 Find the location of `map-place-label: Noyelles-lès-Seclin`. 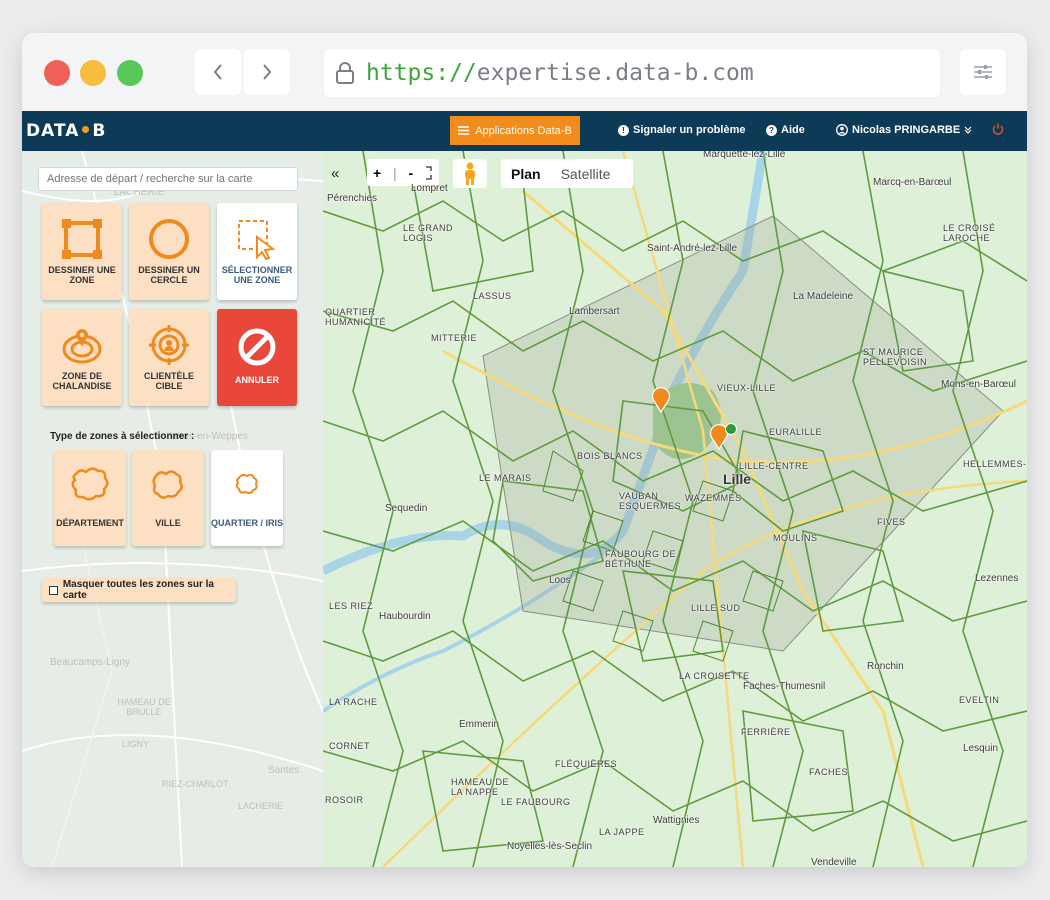

map-place-label: Noyelles-lès-Seclin is located at coordinates (550, 846).